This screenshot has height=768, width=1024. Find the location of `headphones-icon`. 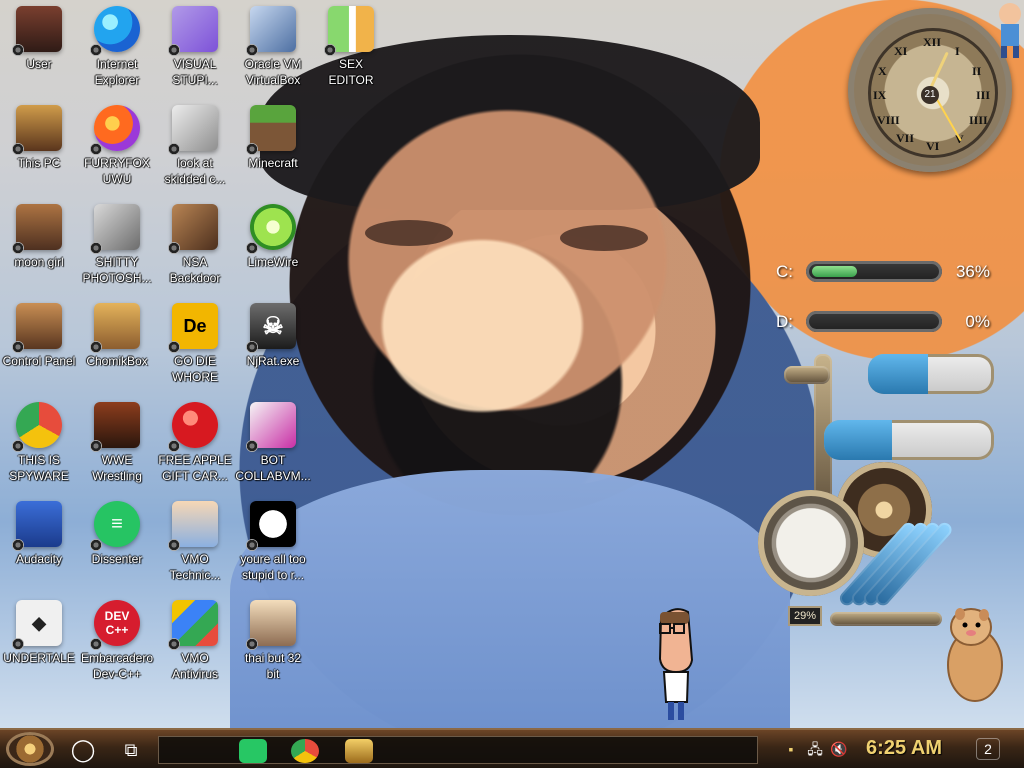

headphones-icon is located at coordinates (37, 526).